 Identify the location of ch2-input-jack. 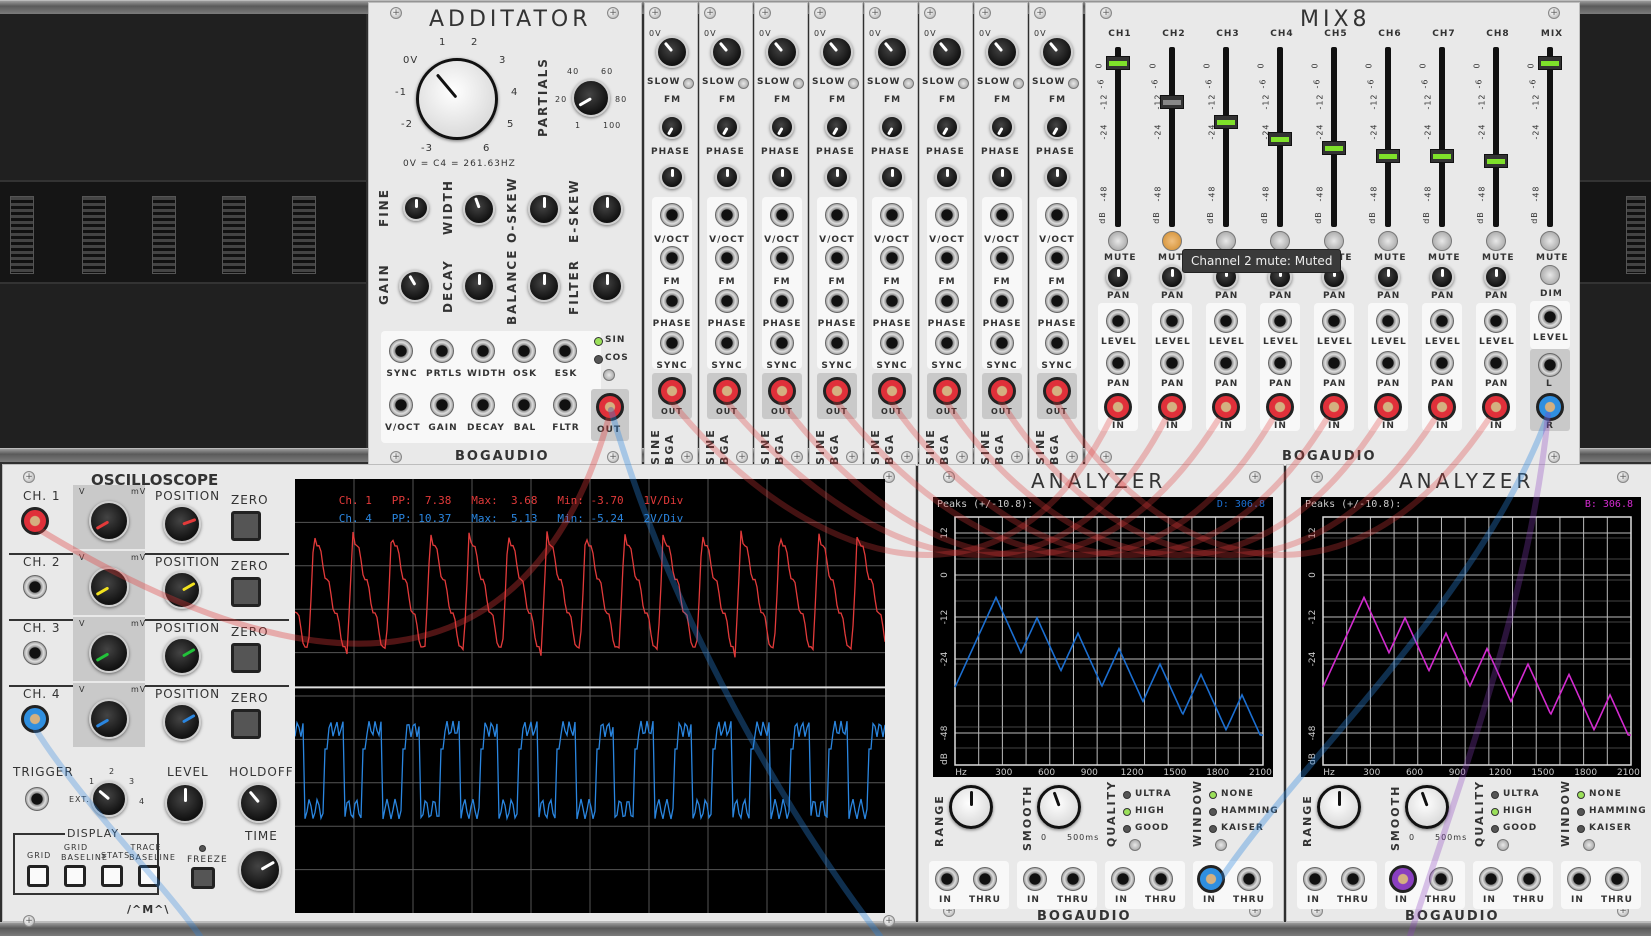
(35, 587).